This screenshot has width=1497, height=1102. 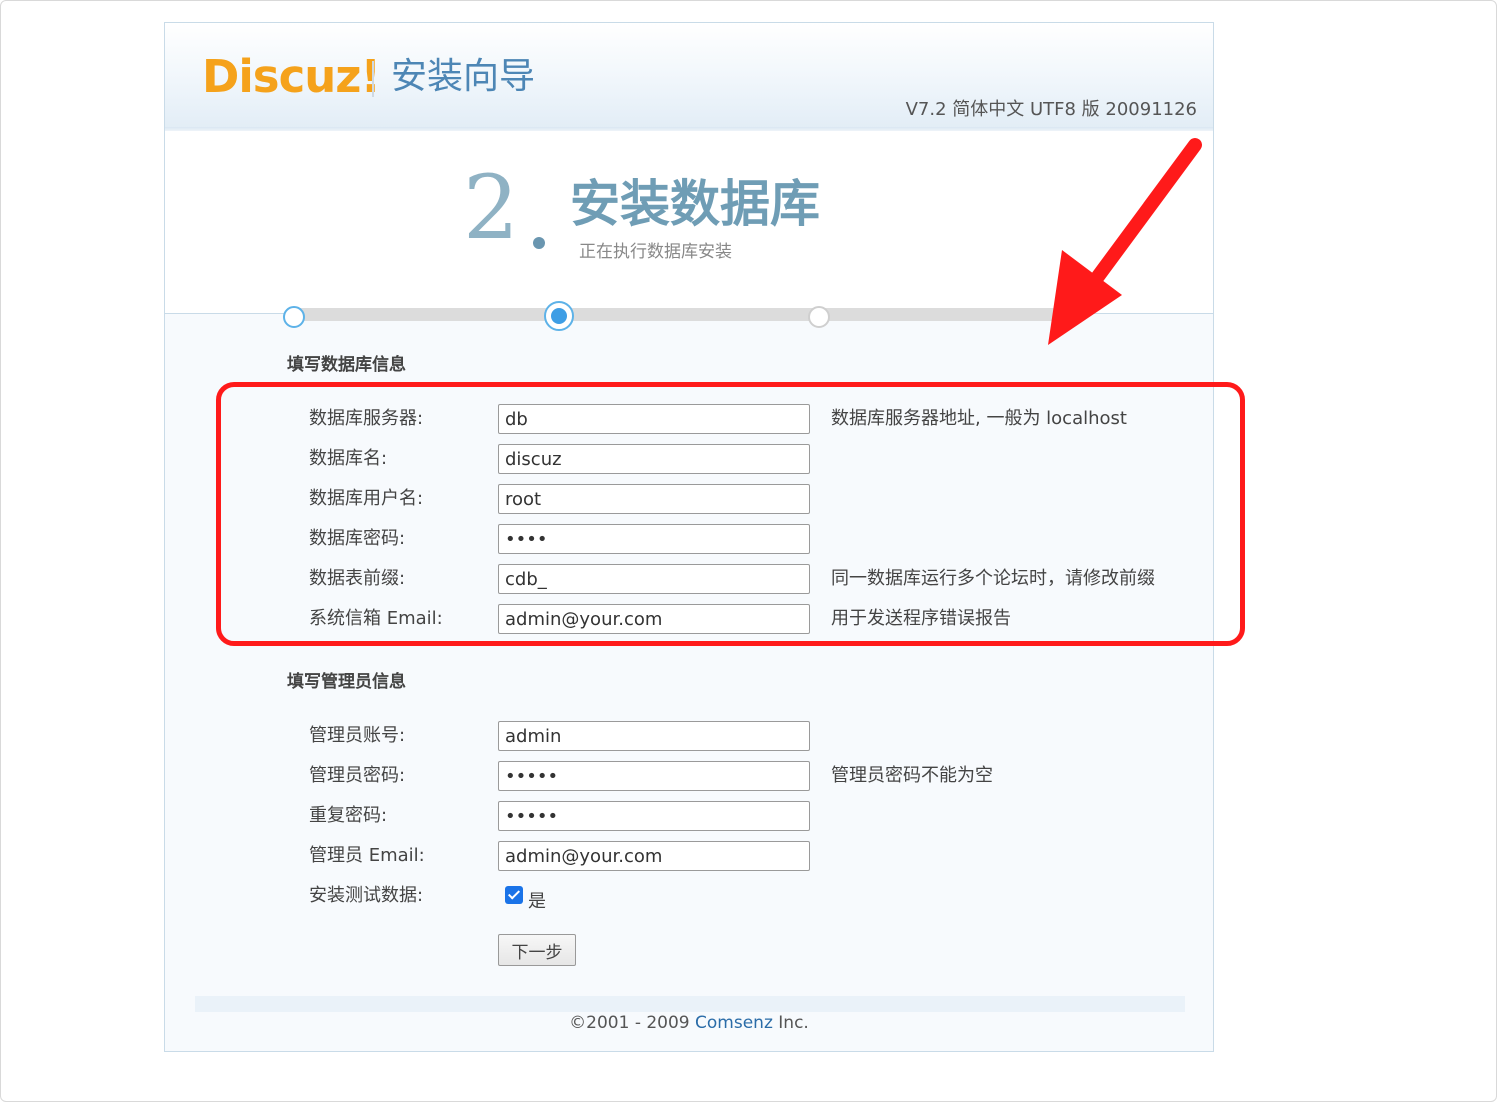 I want to click on discuz-logo: Discuz!, so click(x=291, y=76).